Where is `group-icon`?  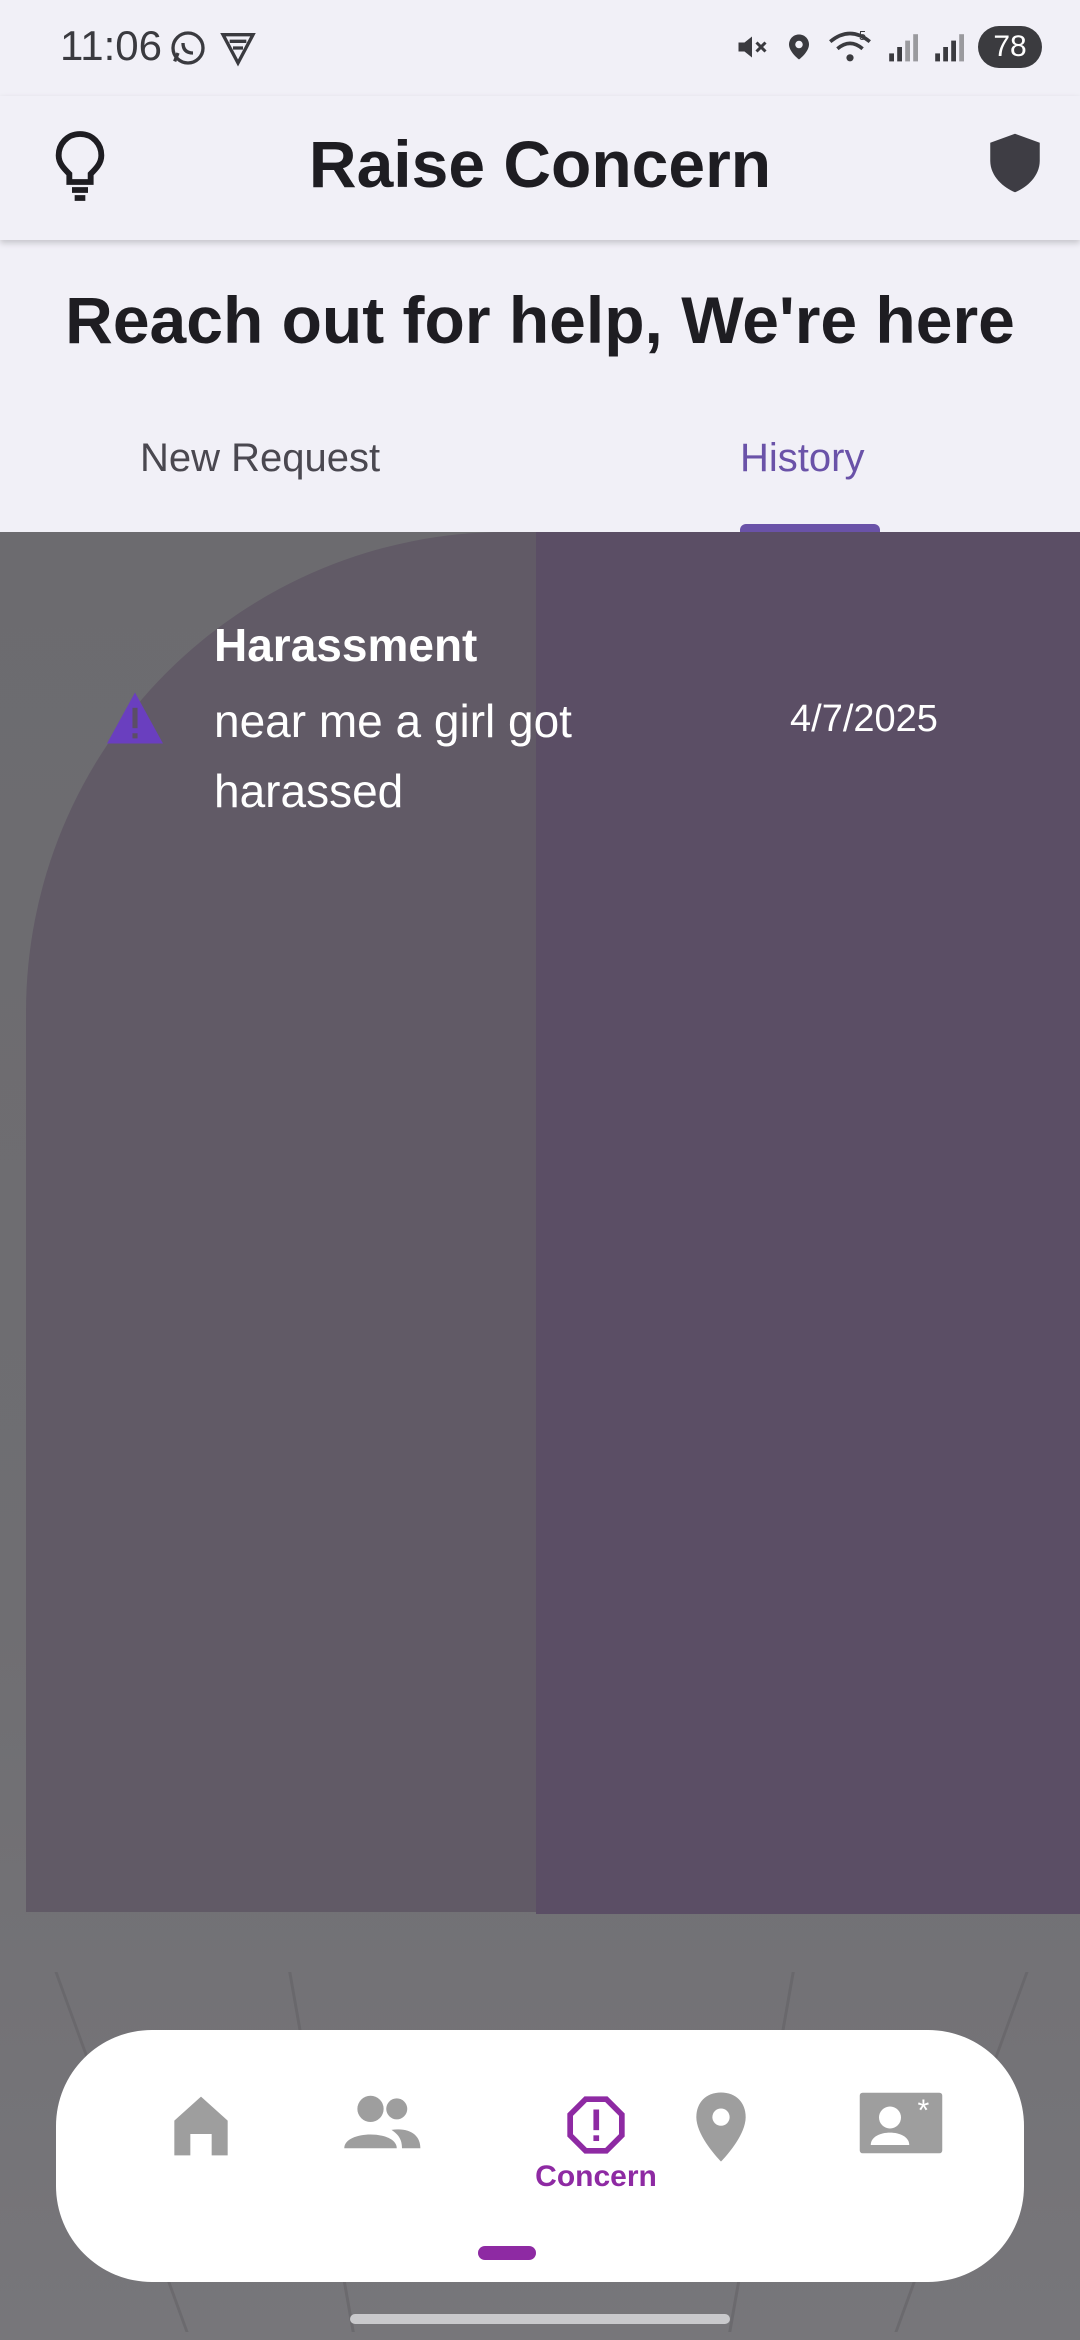
group-icon is located at coordinates (382, 2122).